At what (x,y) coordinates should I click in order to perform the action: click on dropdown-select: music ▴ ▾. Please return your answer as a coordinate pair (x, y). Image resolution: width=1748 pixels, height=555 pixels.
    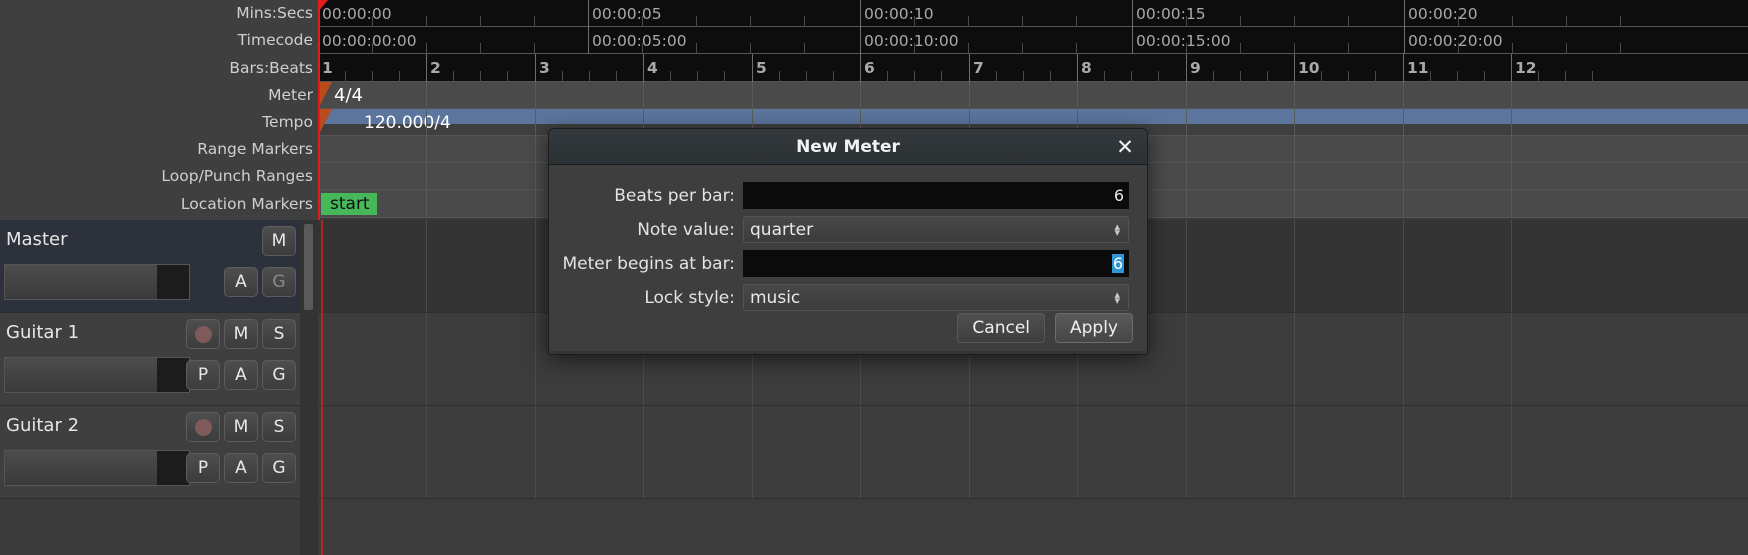
    Looking at the image, I should click on (936, 297).